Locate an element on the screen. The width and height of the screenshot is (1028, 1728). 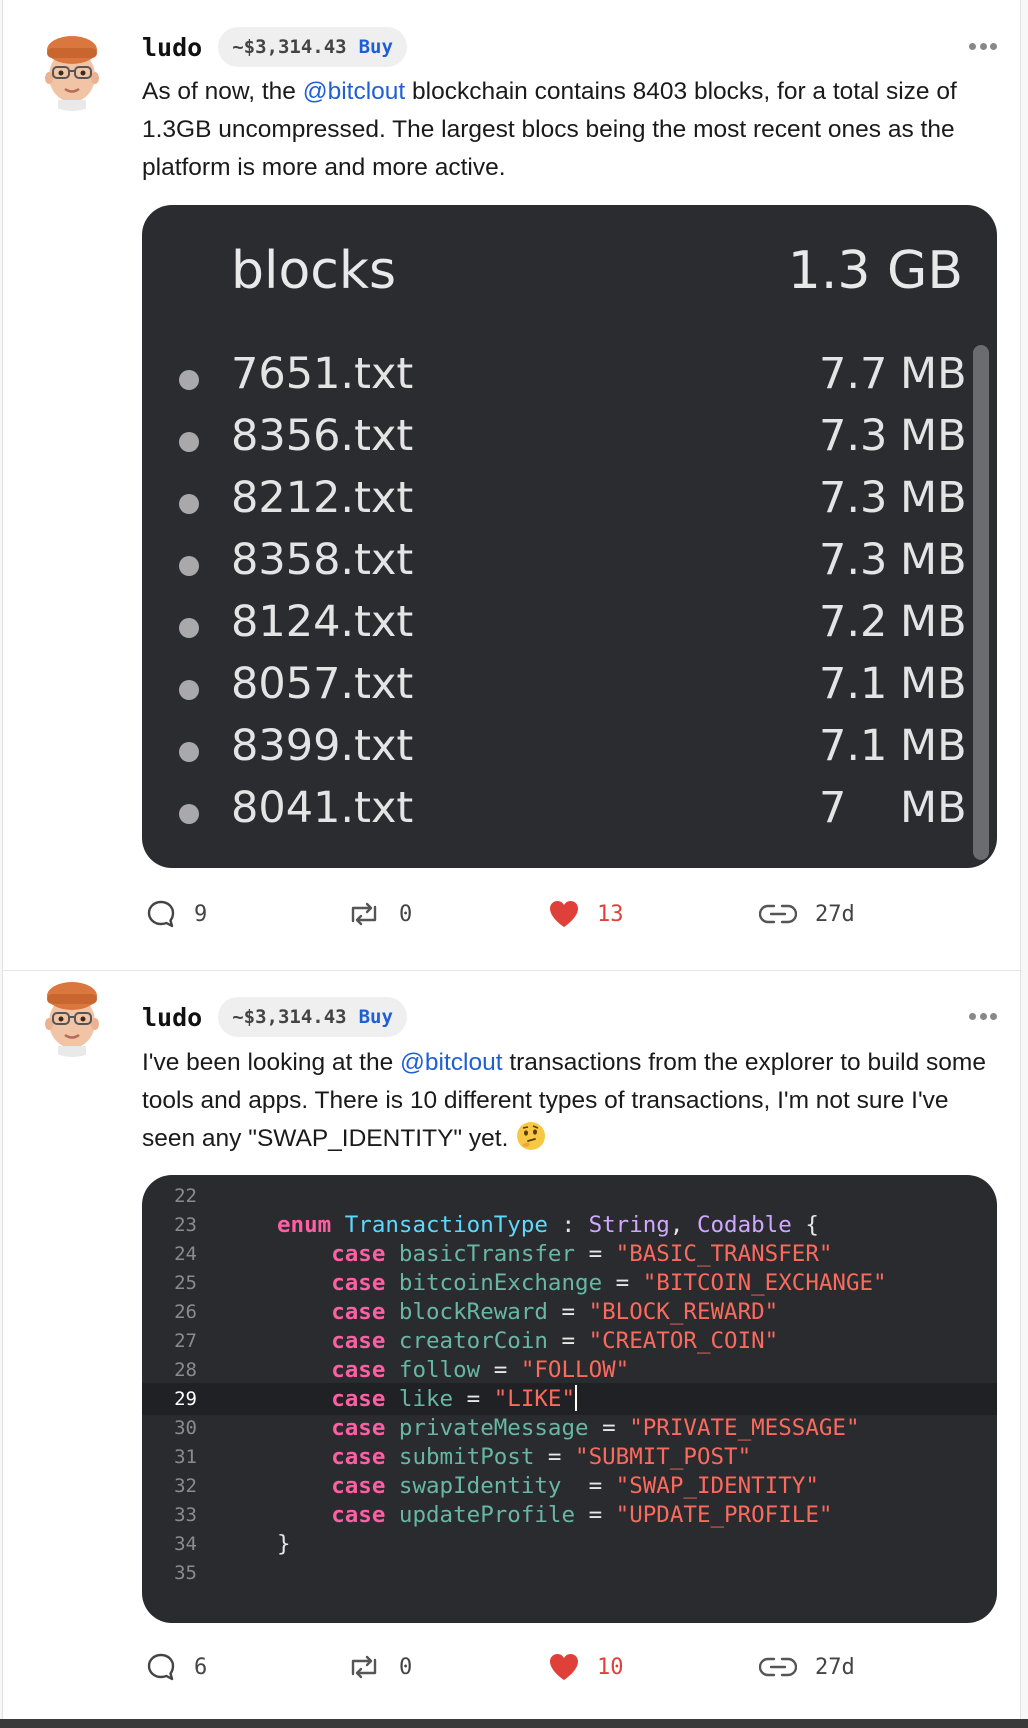
file-name: 8356.txt is located at coordinates (322, 436).